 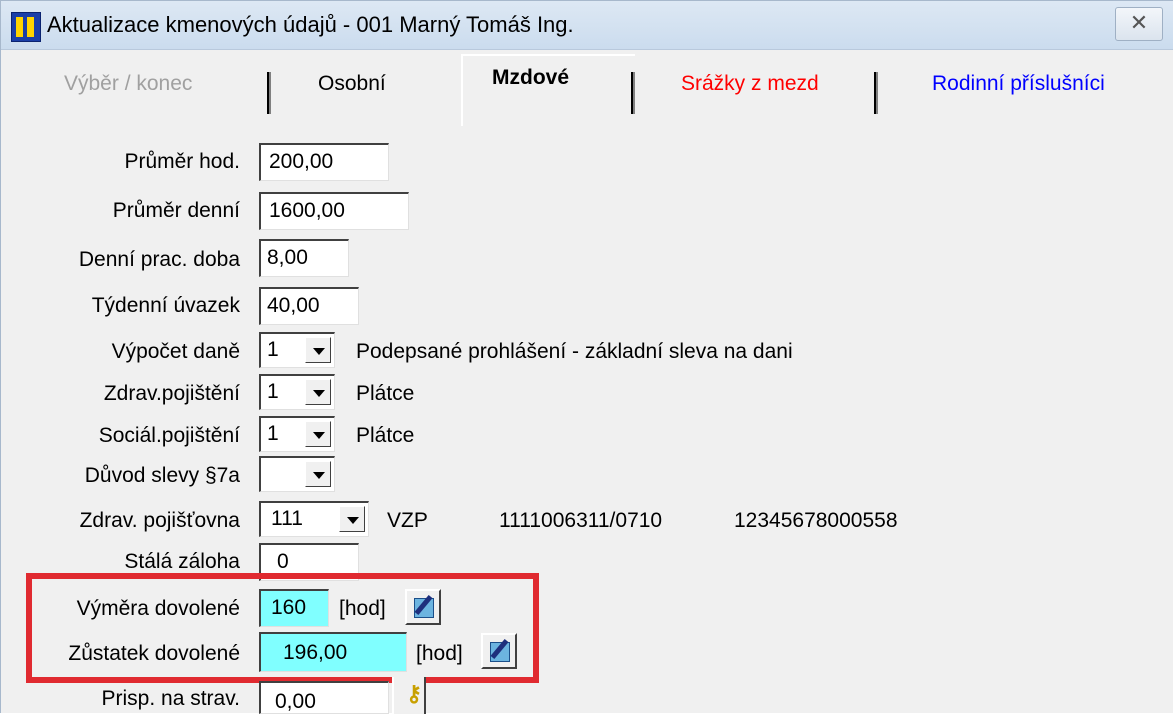 I want to click on social-pojisteni-label: Sociál.pojištění, so click(x=169, y=435).